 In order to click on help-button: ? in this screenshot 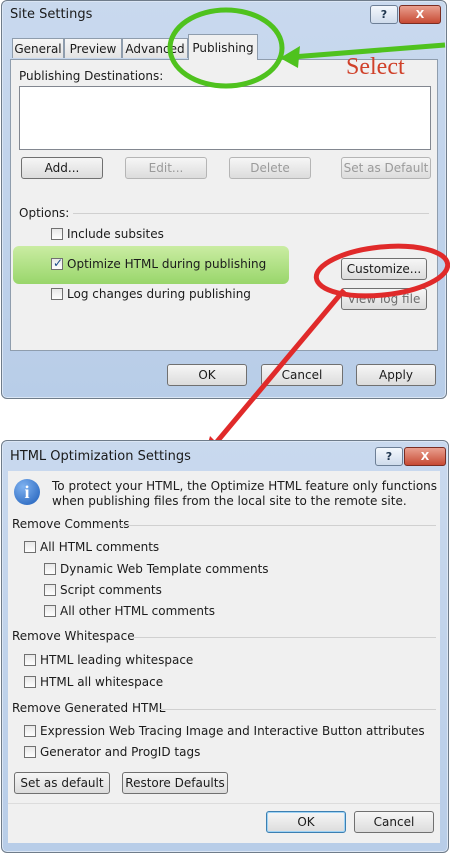, I will do `click(389, 456)`.